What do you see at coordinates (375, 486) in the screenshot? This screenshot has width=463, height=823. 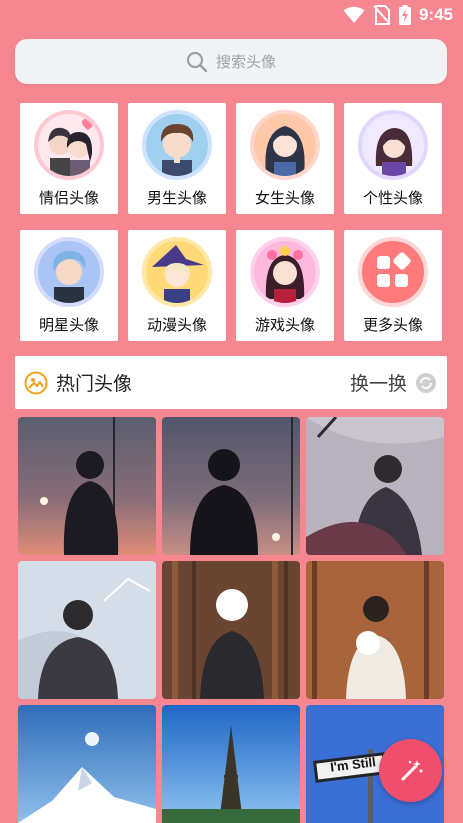 I see `photo-girl-with-veil` at bounding box center [375, 486].